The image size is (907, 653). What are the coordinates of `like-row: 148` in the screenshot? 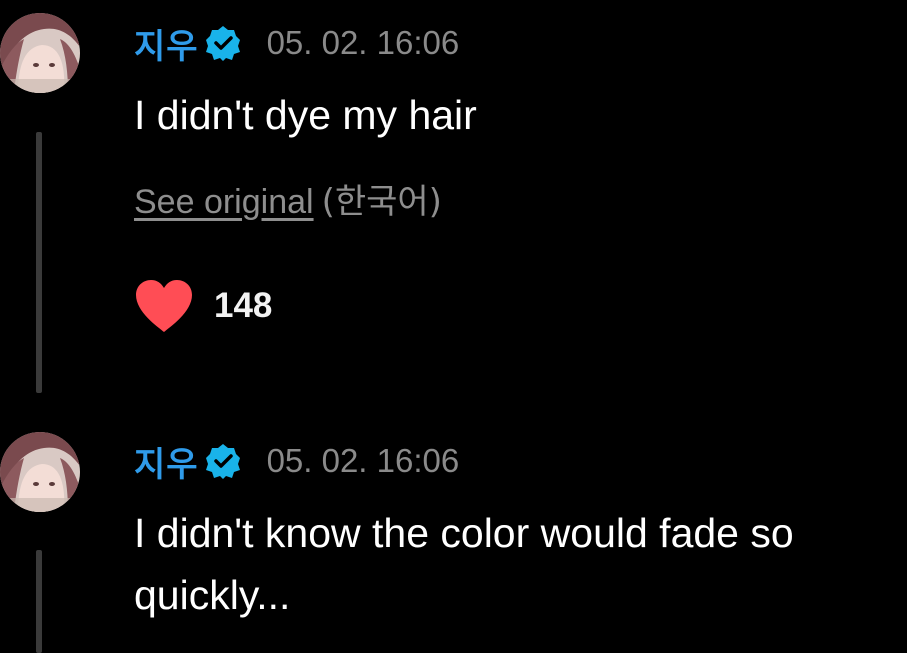 It's located at (203, 306).